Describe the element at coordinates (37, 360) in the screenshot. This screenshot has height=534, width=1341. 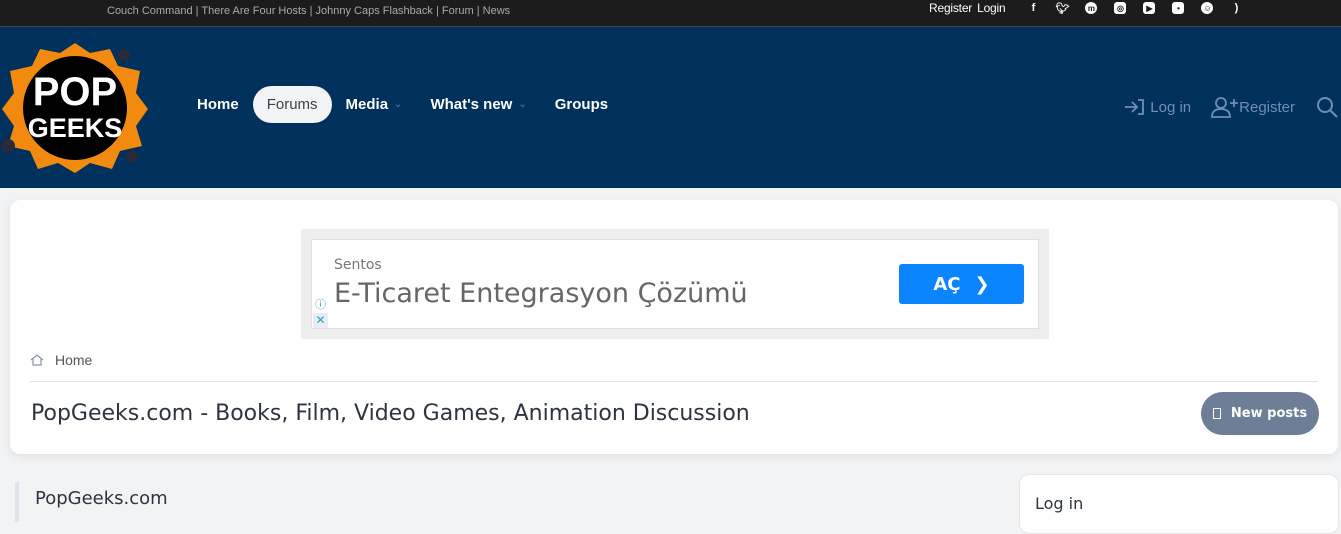
I see `home-icon` at that location.